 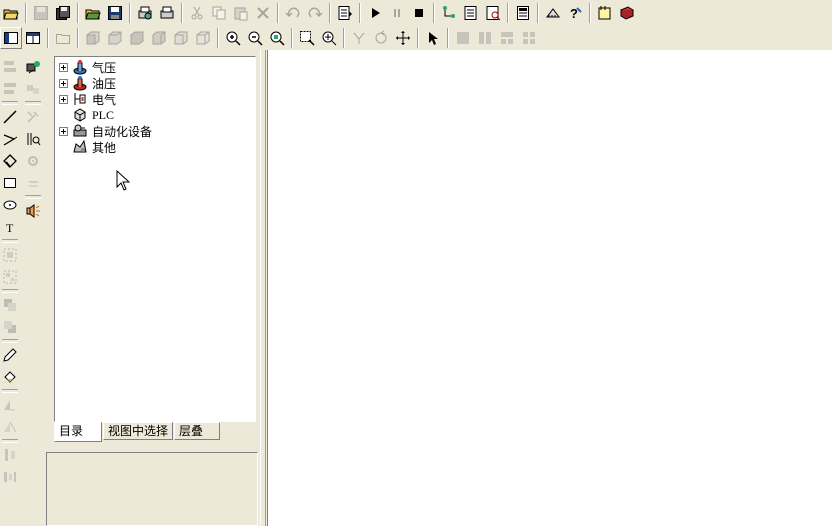 What do you see at coordinates (449, 13) in the screenshot?
I see `connect-icon` at bounding box center [449, 13].